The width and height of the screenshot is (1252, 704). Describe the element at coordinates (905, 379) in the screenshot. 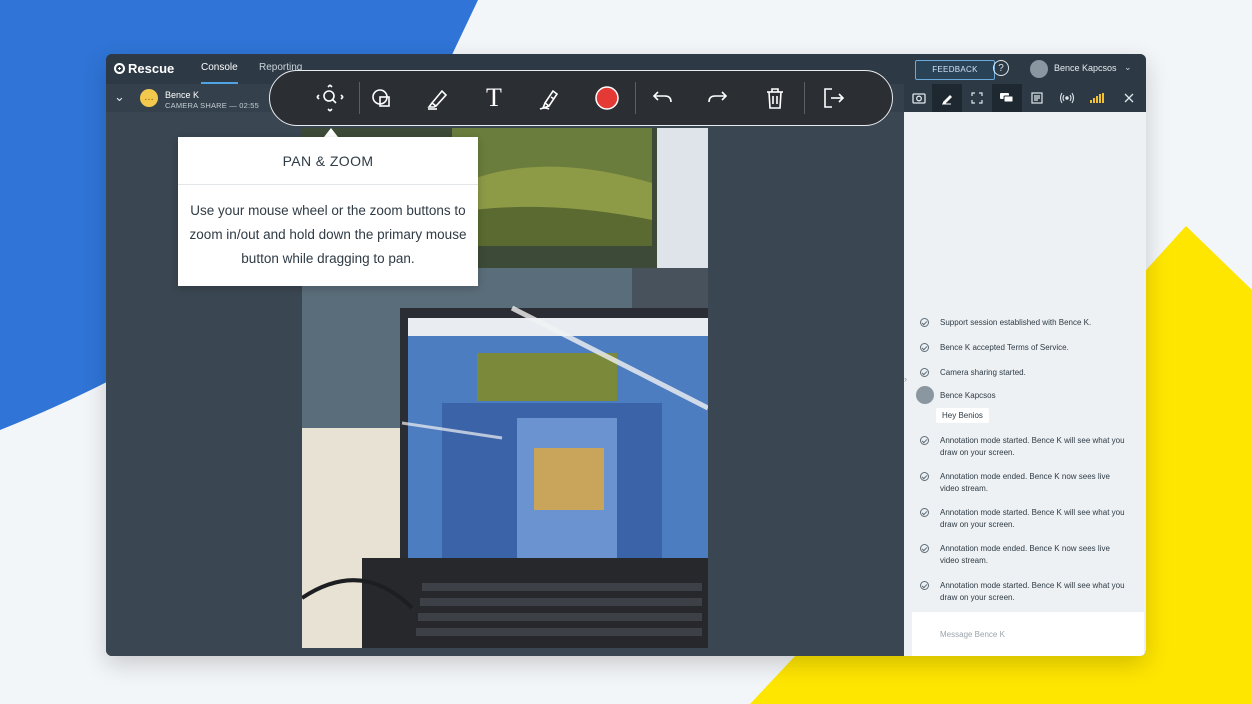

I see `panel-collapse-handle: ›` at that location.